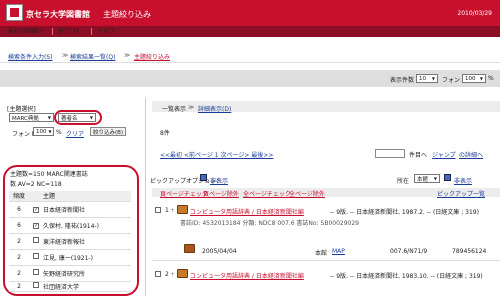  I want to click on menu-button: 最初の画面へ, so click(29, 31).